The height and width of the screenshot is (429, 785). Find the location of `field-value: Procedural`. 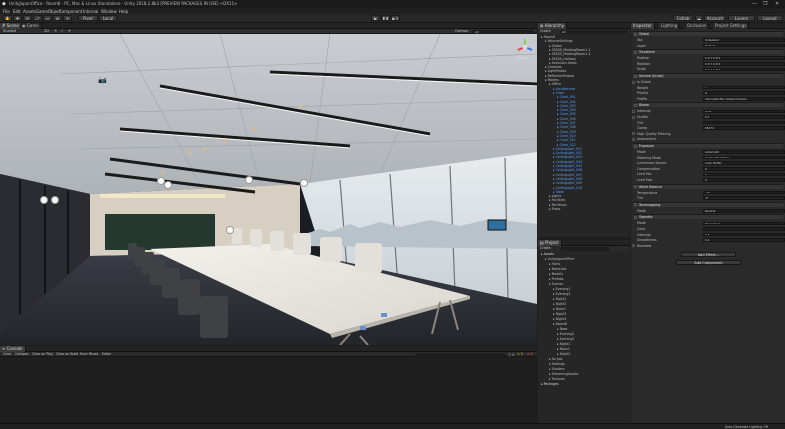

field-value: Procedural is located at coordinates (744, 223).